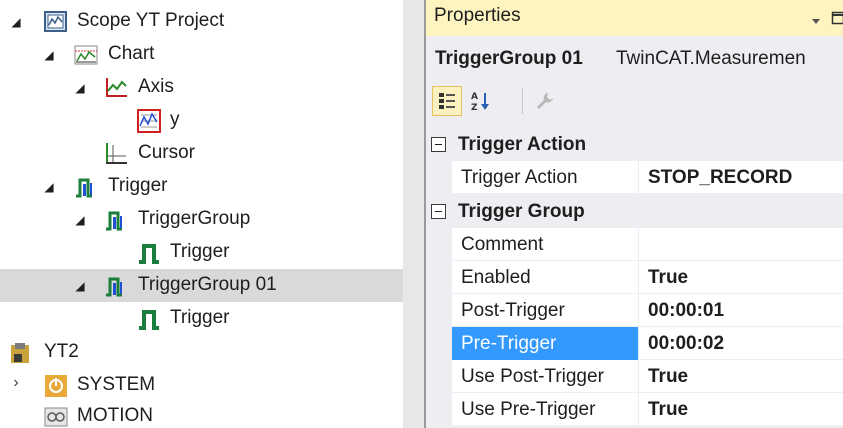 The height and width of the screenshot is (428, 843). Describe the element at coordinates (201, 120) in the screenshot. I see `tree-item-y: y` at that location.